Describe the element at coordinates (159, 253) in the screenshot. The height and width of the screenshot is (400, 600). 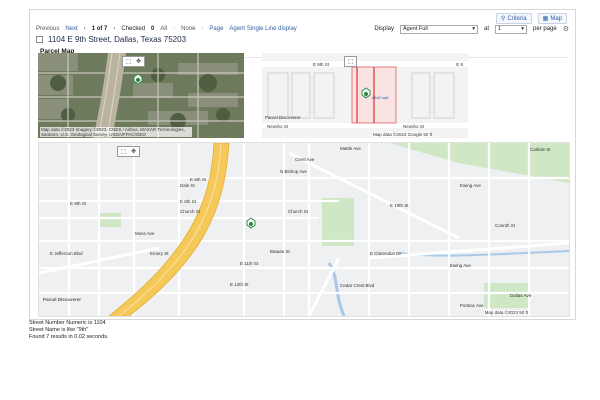
I see `street-label: Emery St` at that location.